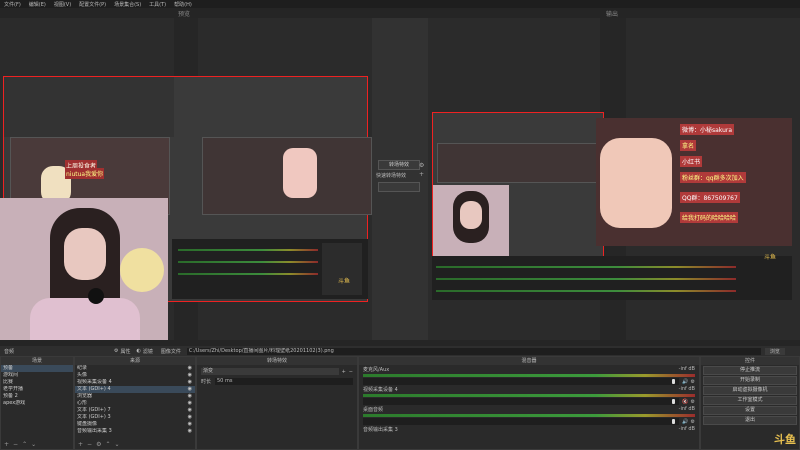  Describe the element at coordinates (15, 444) in the screenshot. I see `remove-scene-icon: −` at that location.